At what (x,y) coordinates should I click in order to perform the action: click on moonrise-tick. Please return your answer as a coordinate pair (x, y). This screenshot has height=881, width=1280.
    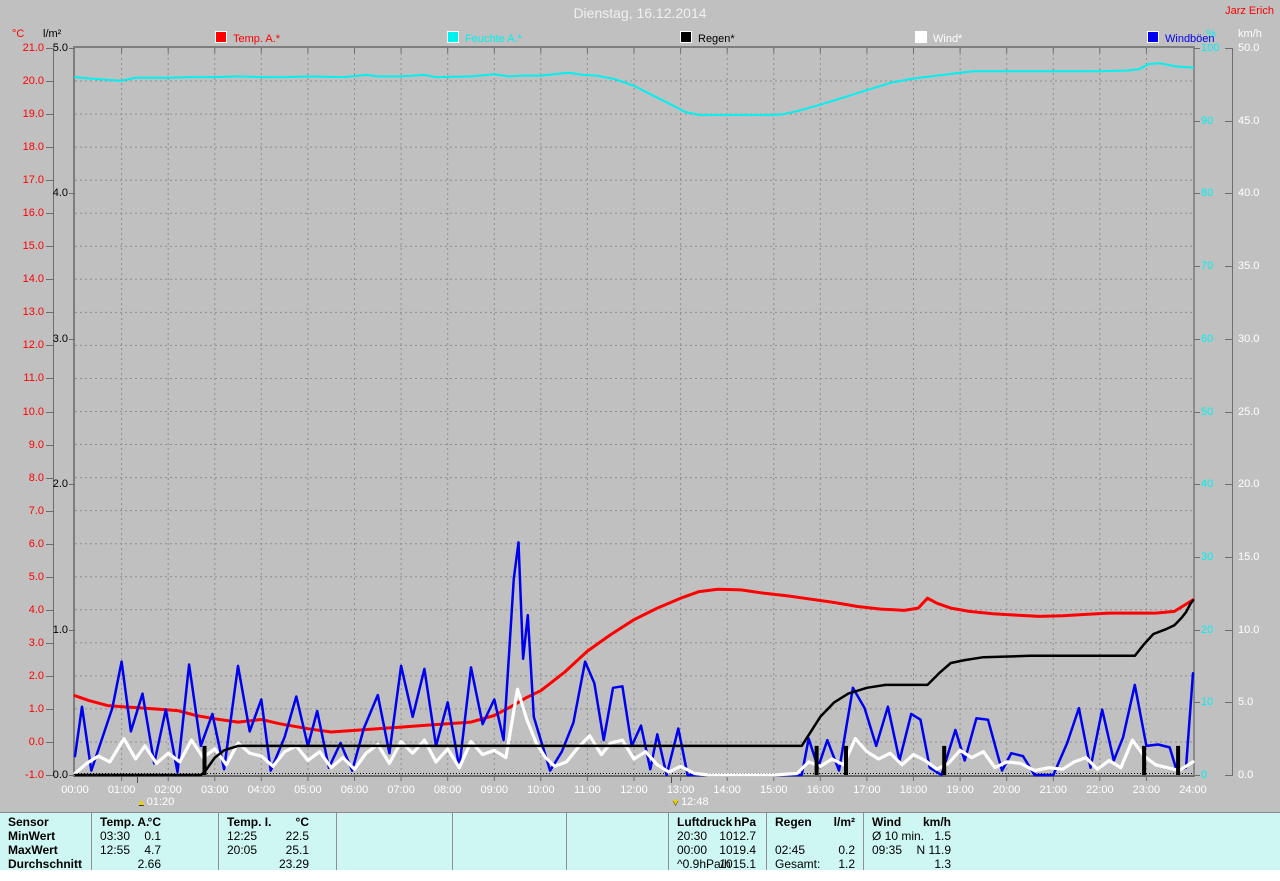
    Looking at the image, I should click on (137, 780).